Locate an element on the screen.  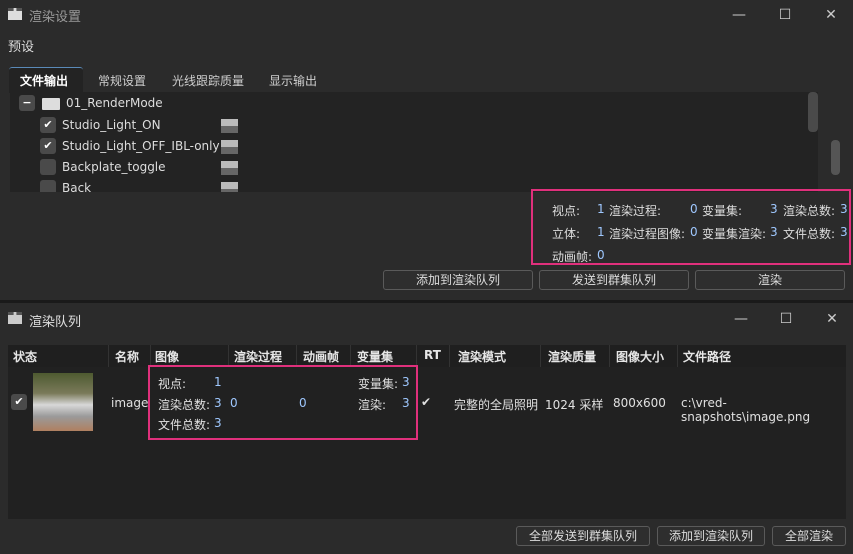
render-label: 渲染: is located at coordinates (372, 405).